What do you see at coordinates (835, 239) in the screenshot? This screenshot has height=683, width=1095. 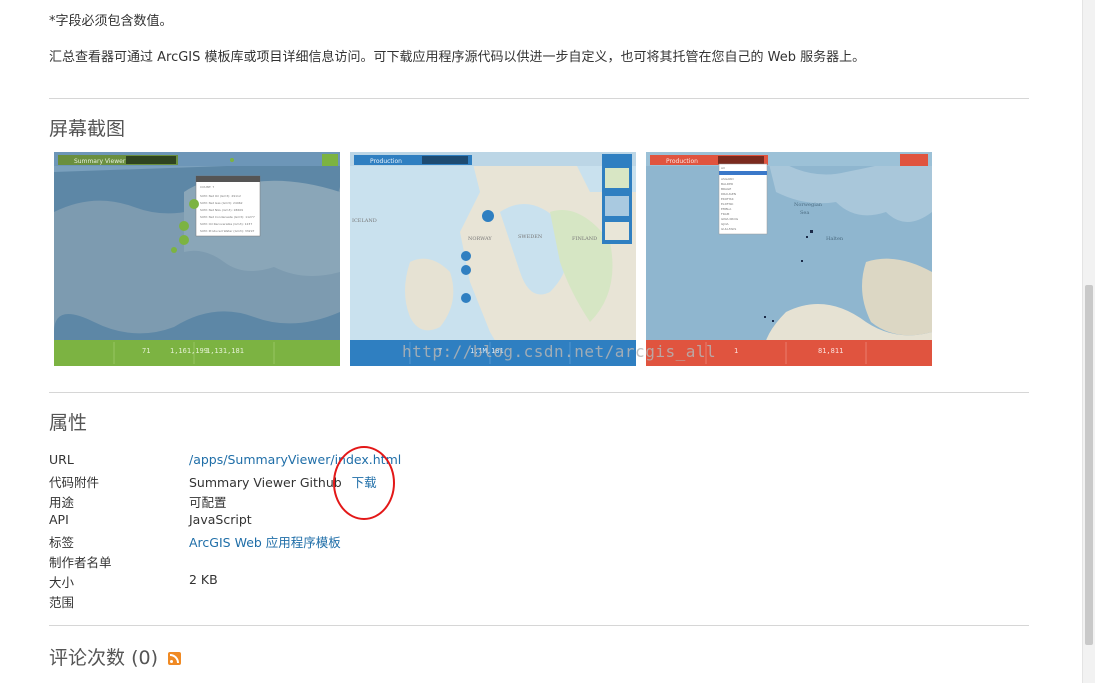 I see `svg-text: Halten` at bounding box center [835, 239].